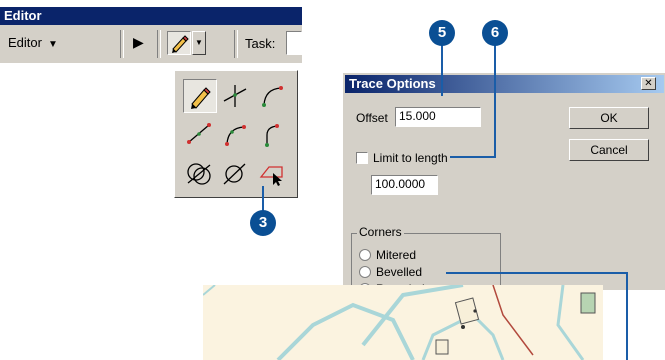 Image resolution: width=665 pixels, height=360 pixels. I want to click on bevelled-radio, so click(365, 272).